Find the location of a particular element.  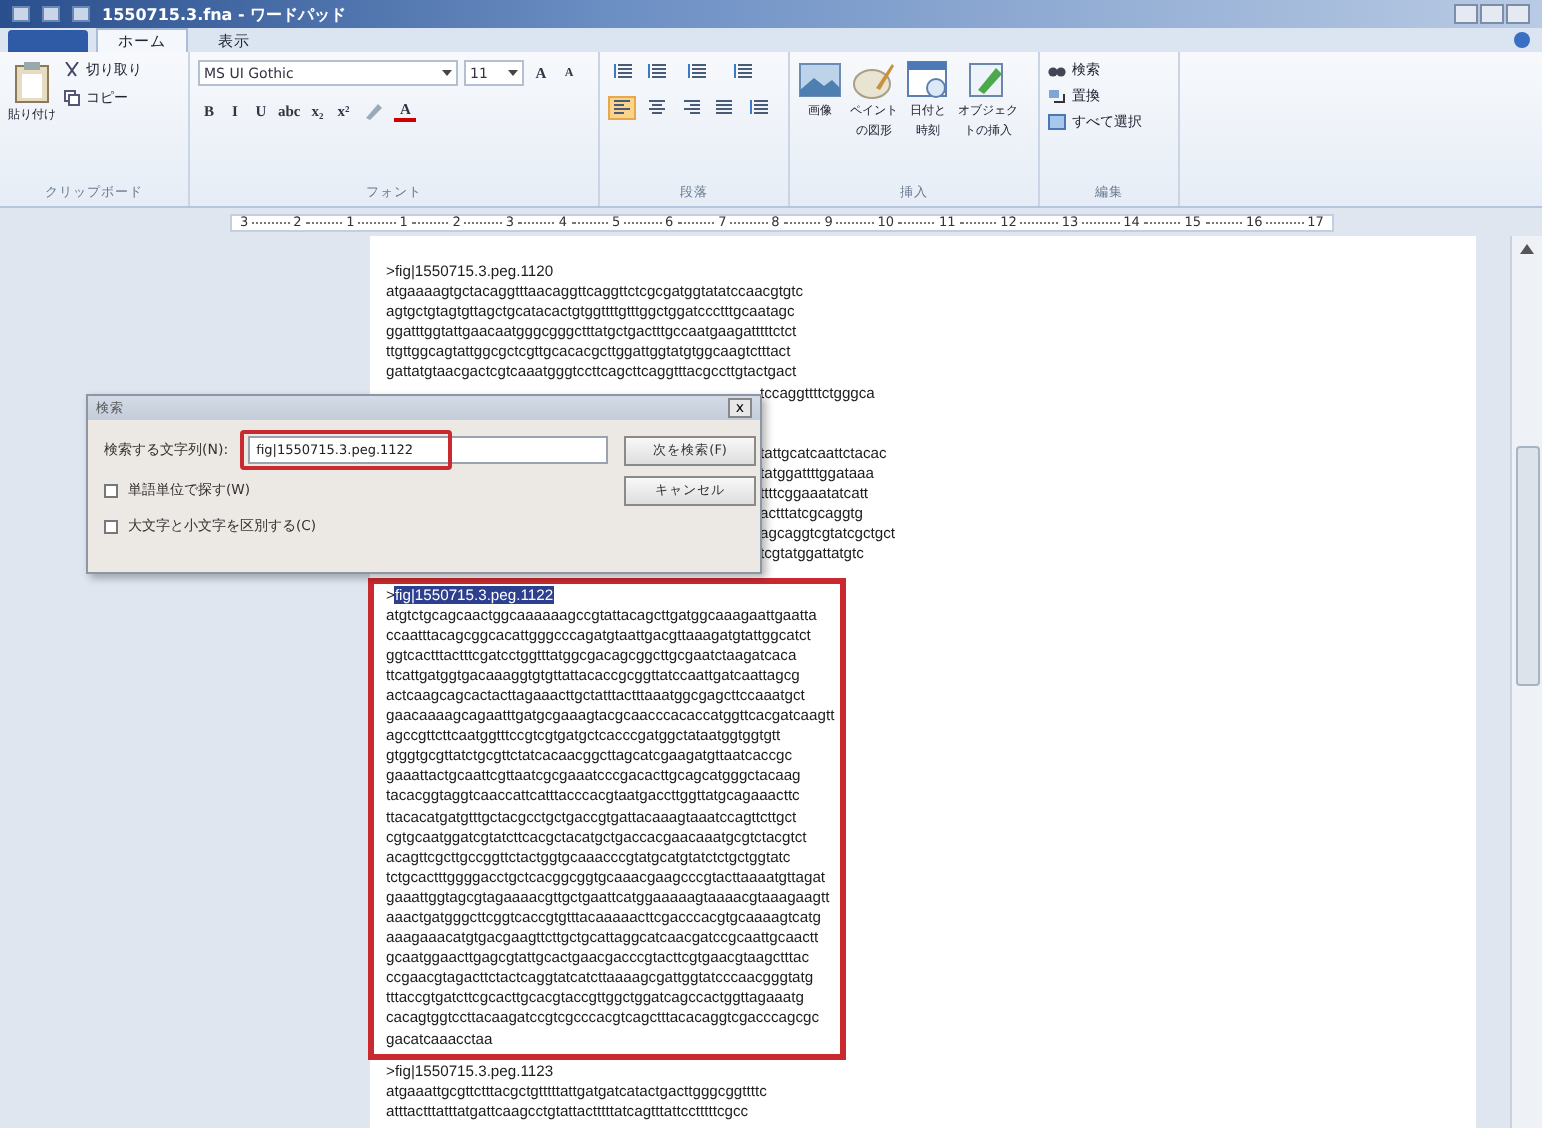

scrollbar is located at coordinates (1526, 682).